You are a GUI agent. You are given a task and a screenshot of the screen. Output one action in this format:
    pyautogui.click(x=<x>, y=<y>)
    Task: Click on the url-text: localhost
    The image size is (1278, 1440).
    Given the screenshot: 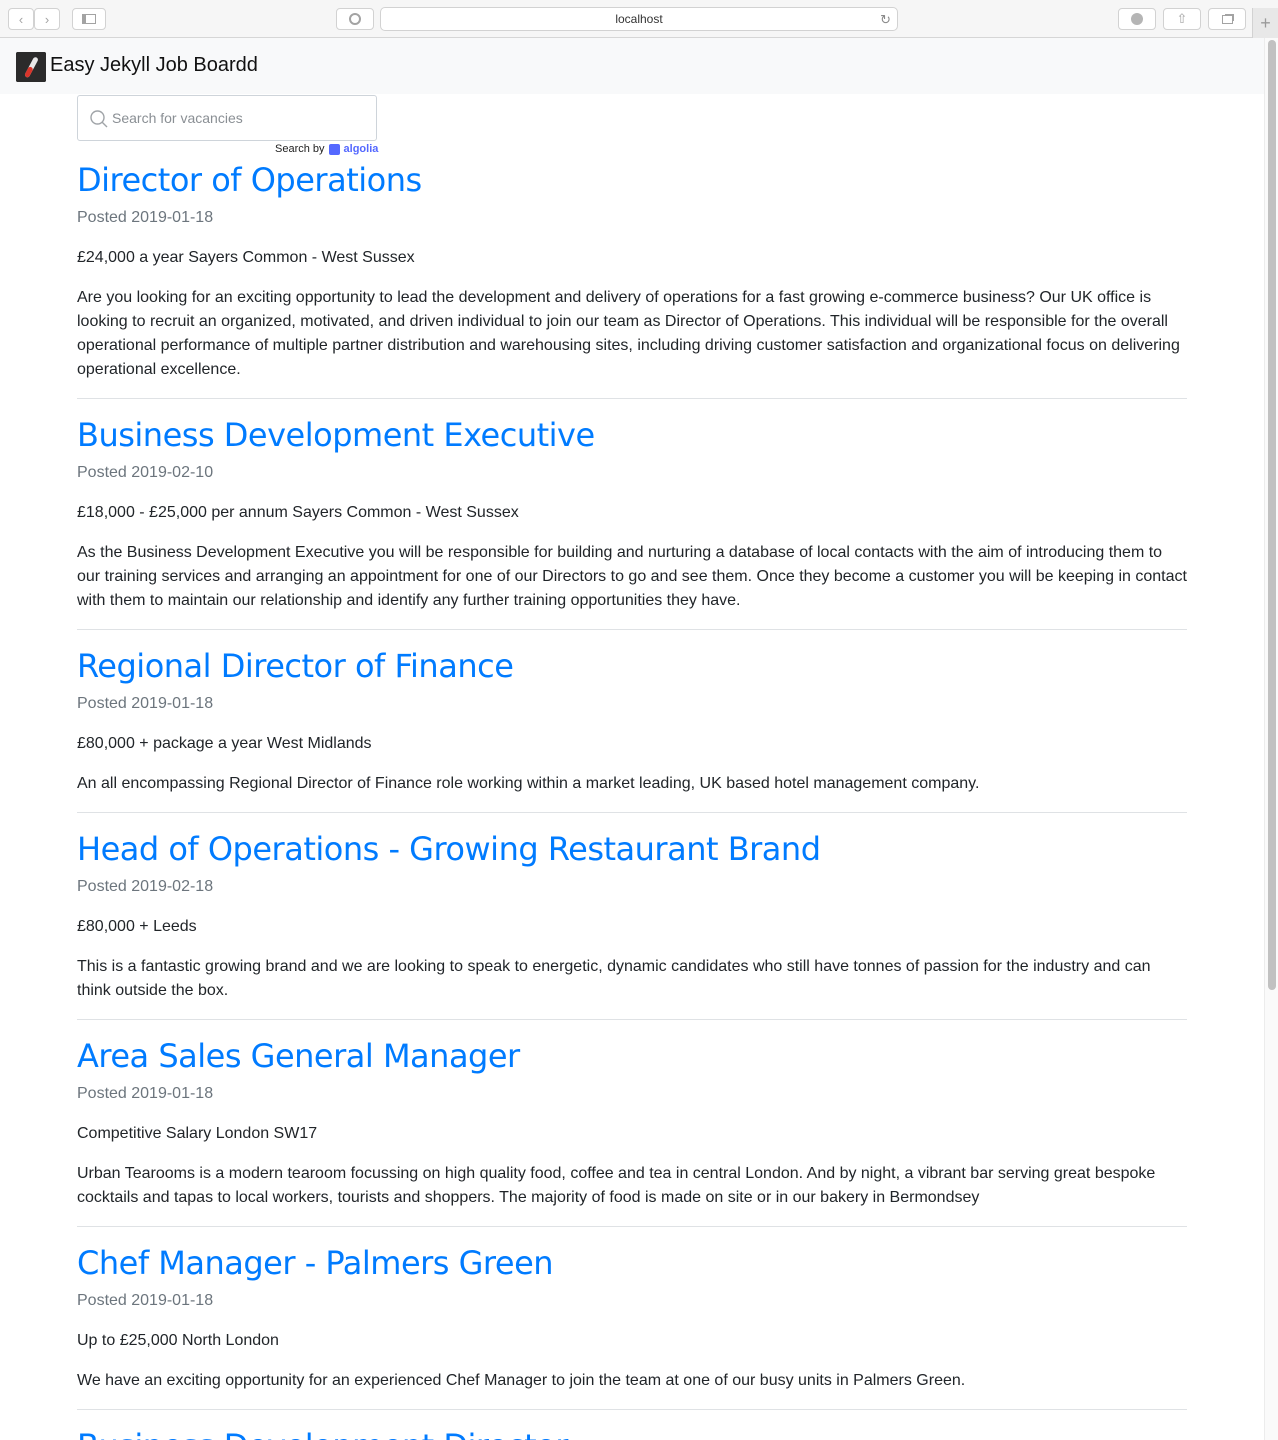 What is the action you would take?
    pyautogui.click(x=639, y=19)
    